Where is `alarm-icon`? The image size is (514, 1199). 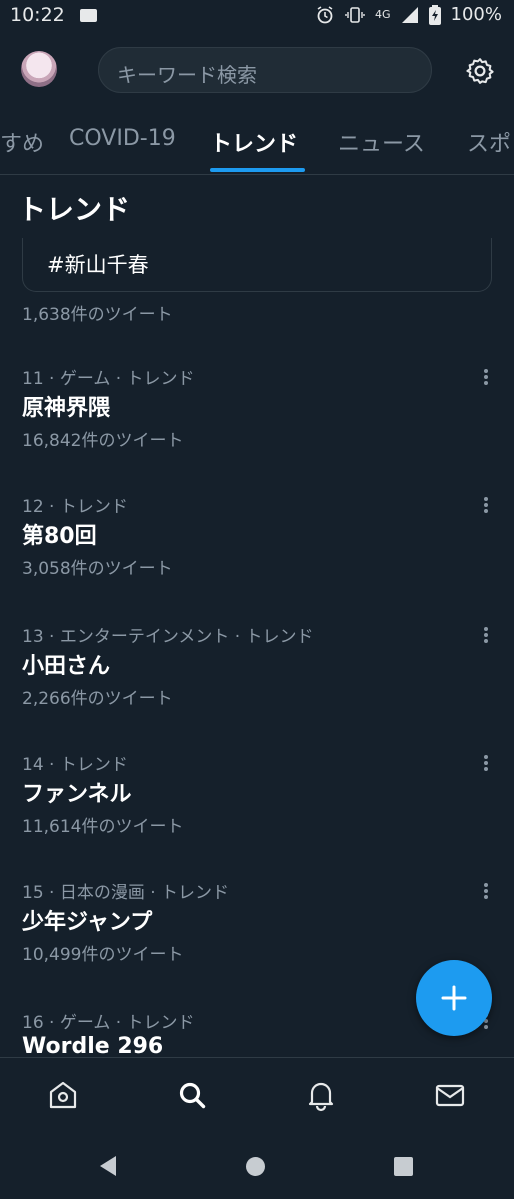
alarm-icon is located at coordinates (325, 14).